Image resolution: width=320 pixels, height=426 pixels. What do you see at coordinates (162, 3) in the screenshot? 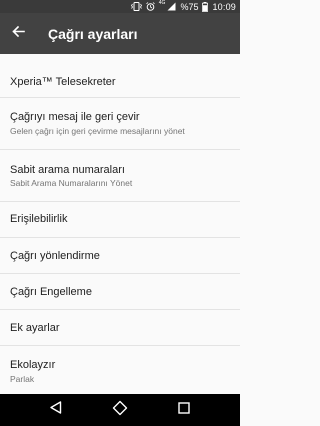
I see `network-type-label: 4G` at bounding box center [162, 3].